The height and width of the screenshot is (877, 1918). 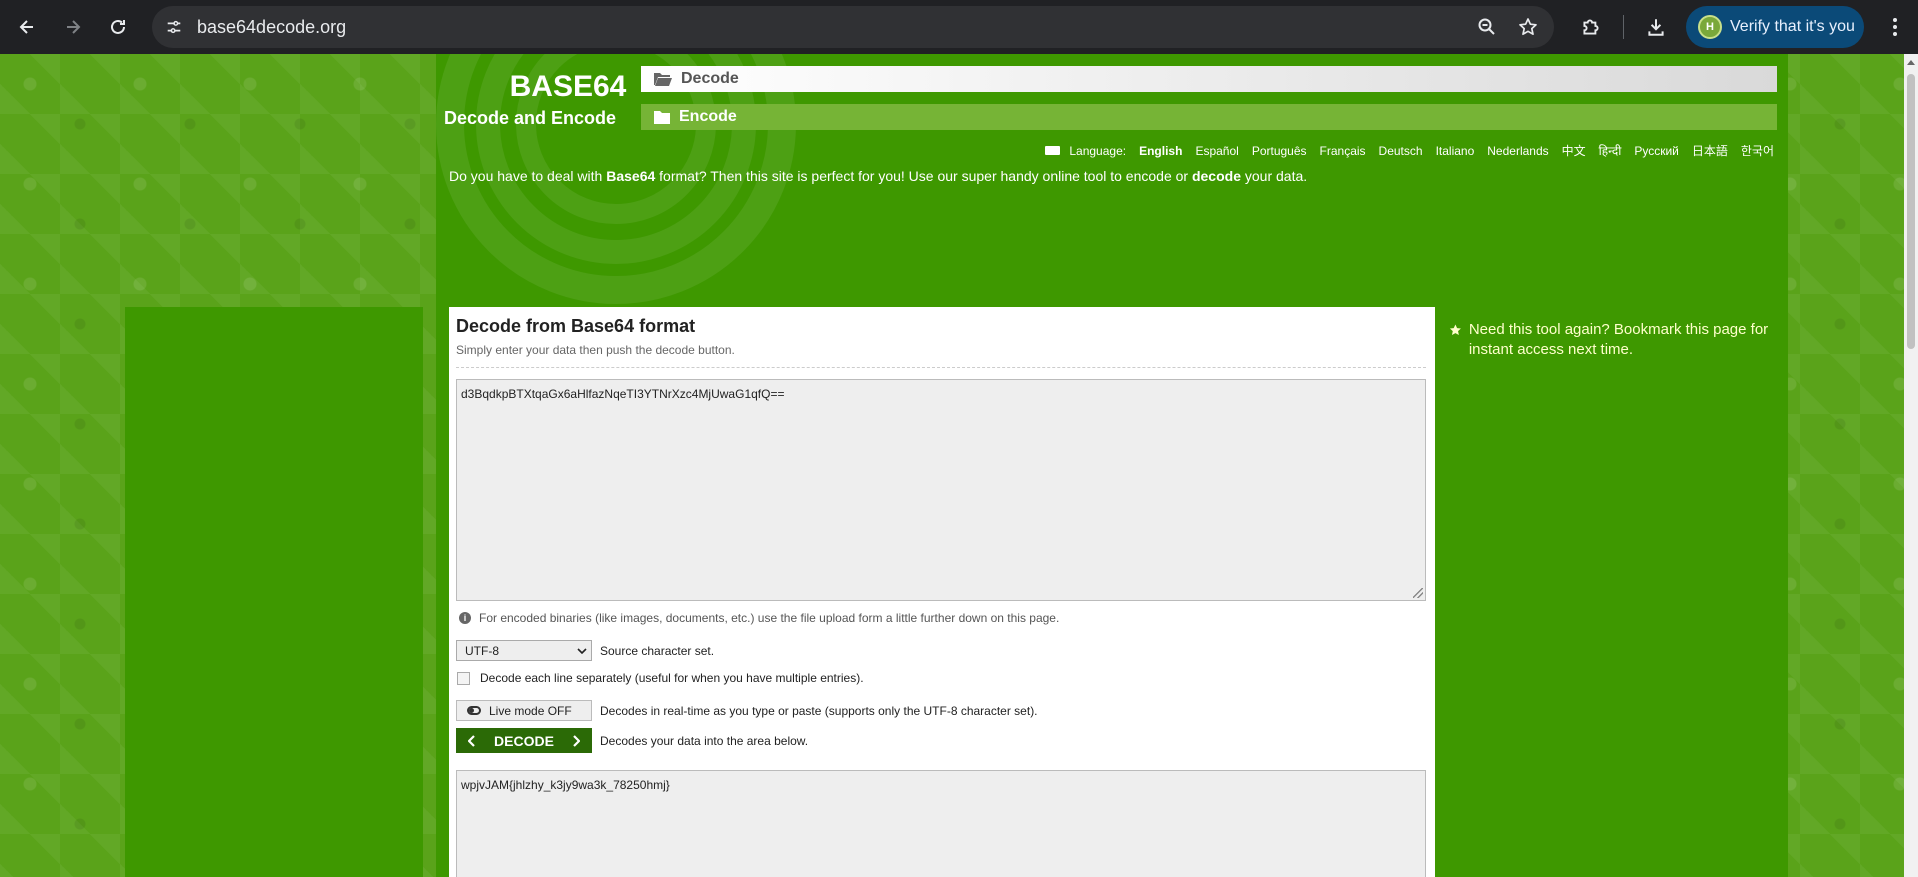 What do you see at coordinates (576, 326) in the screenshot?
I see `page-title: Decode from Base64 format` at bounding box center [576, 326].